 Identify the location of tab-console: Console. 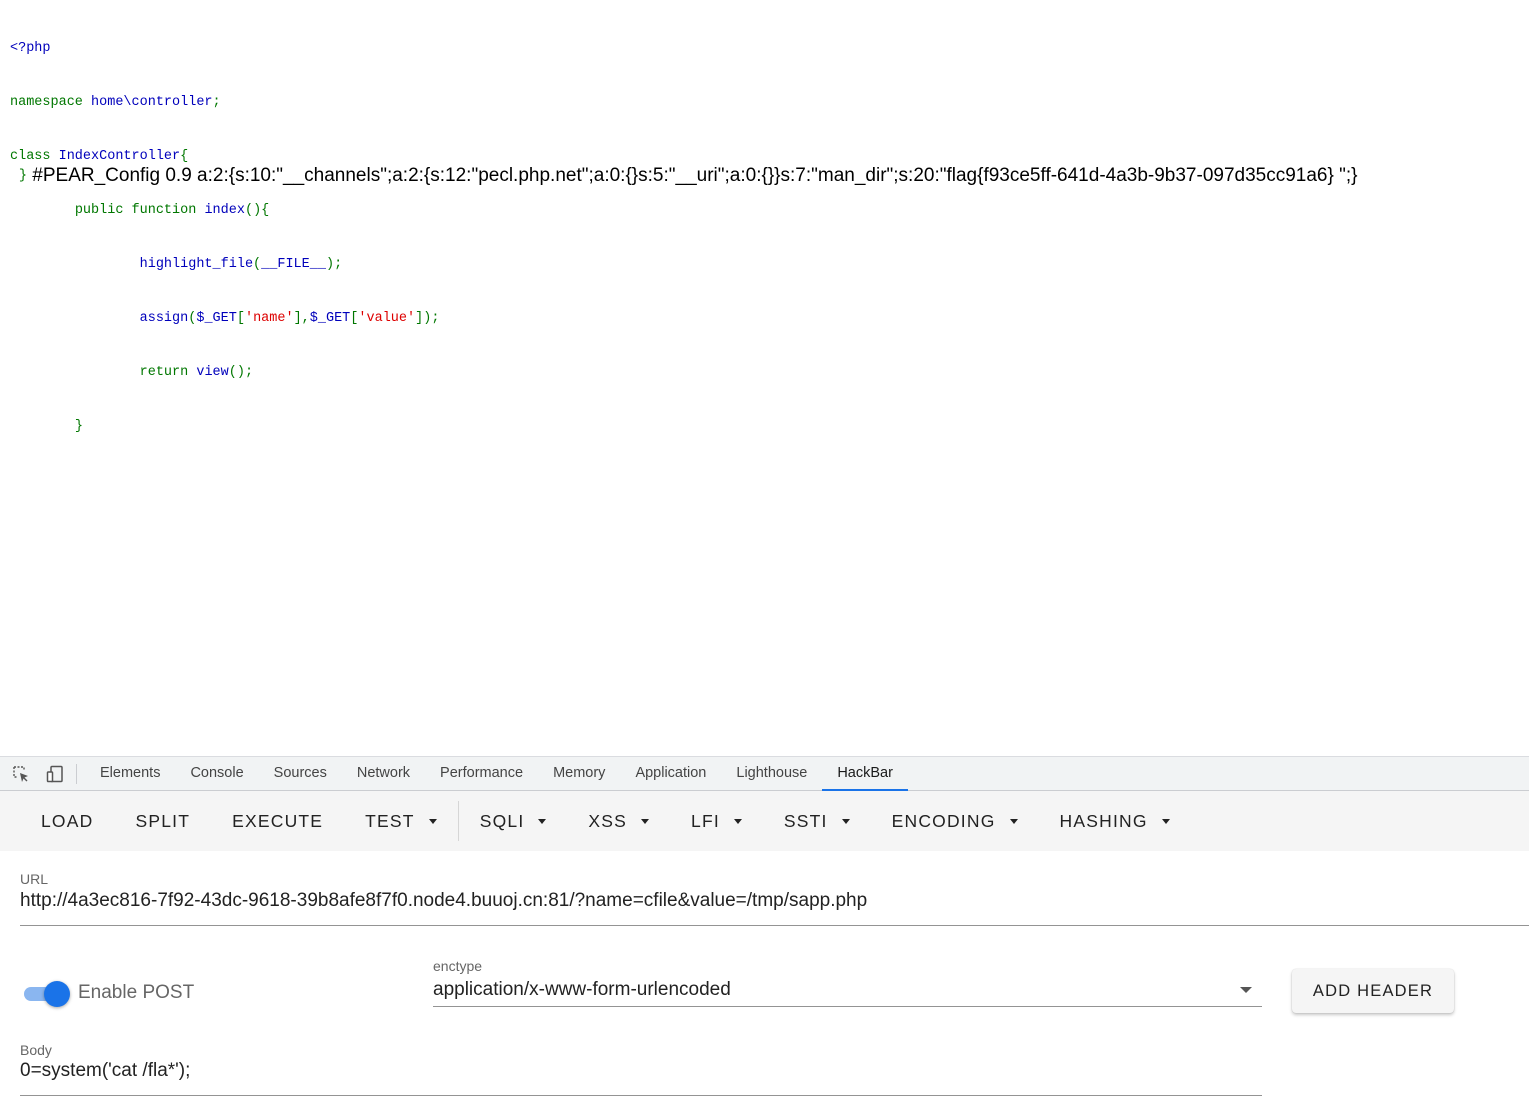
(216, 773).